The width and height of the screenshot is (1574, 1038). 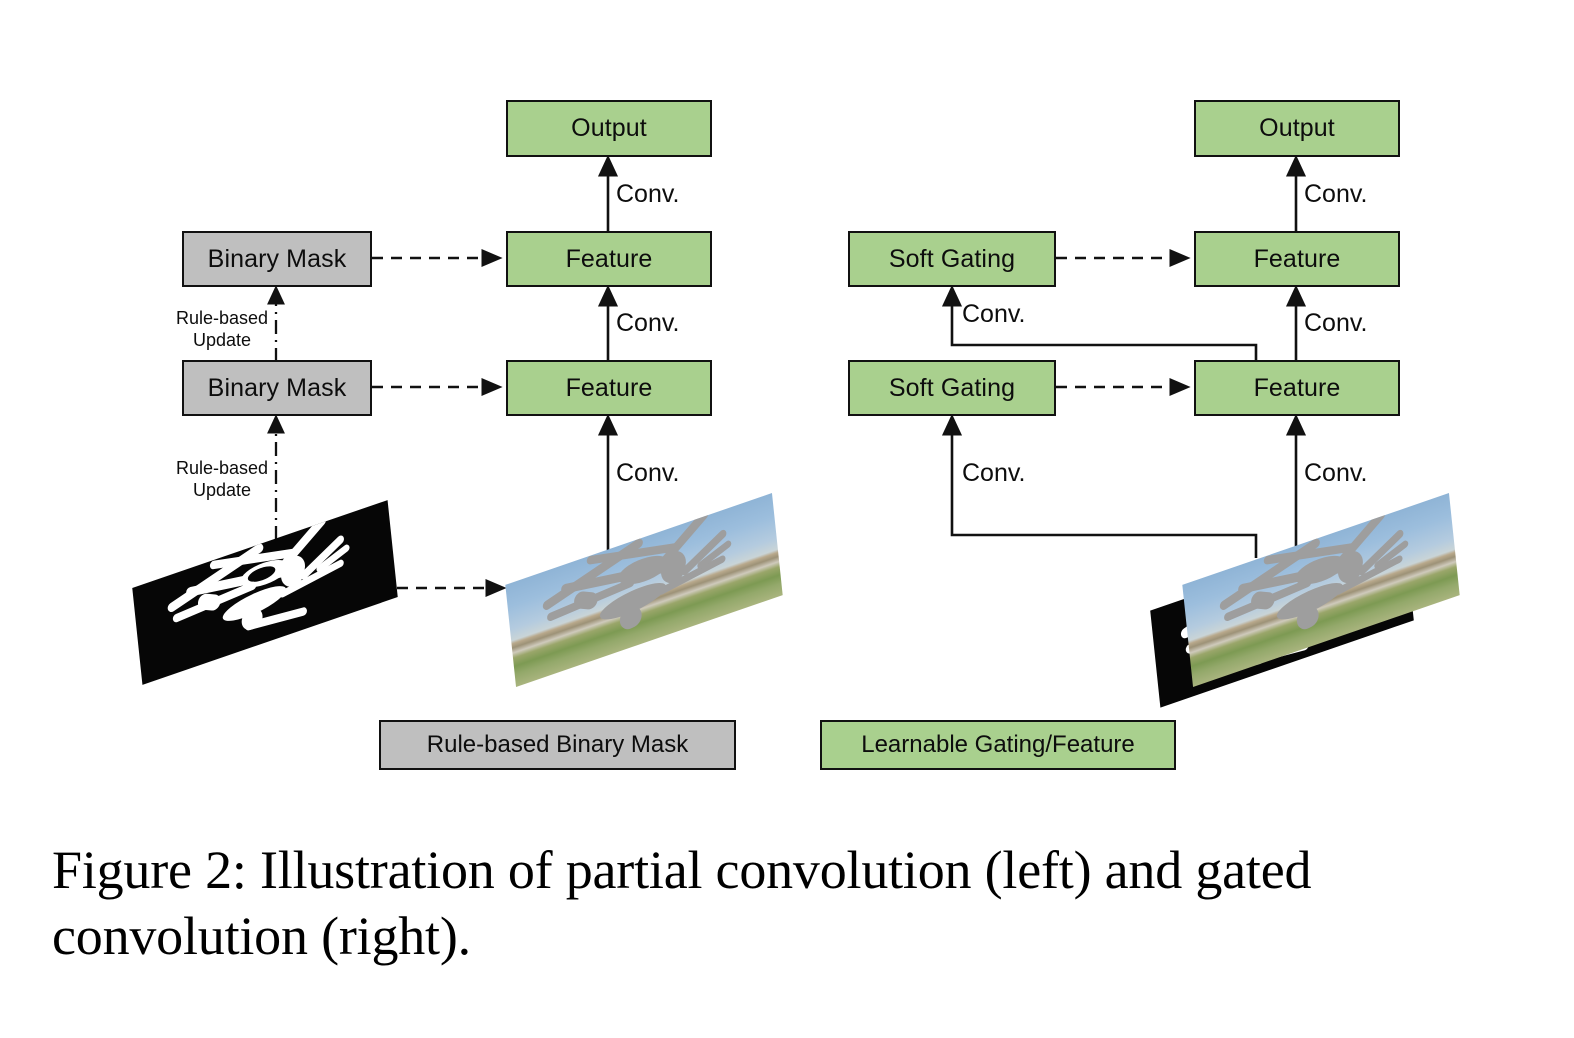 I want to click on right-feature-bottom-box: Feature, so click(x=1297, y=388).